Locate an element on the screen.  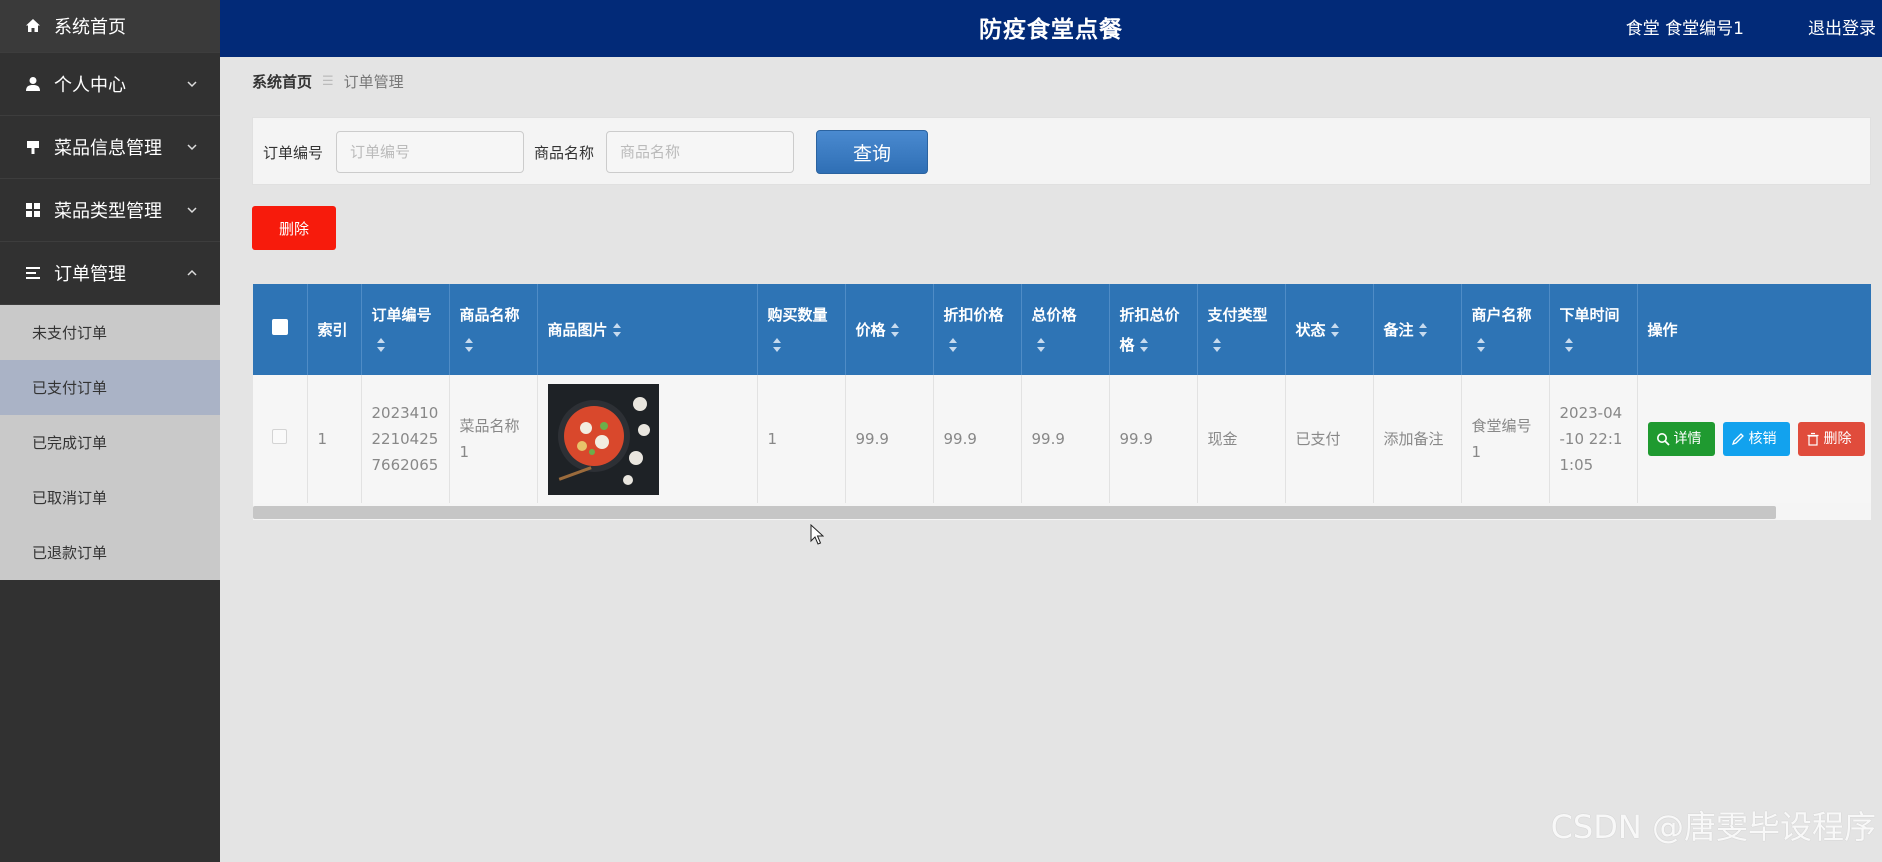
sidebar-item-order-management: 订单管理 is located at coordinates (110, 273).